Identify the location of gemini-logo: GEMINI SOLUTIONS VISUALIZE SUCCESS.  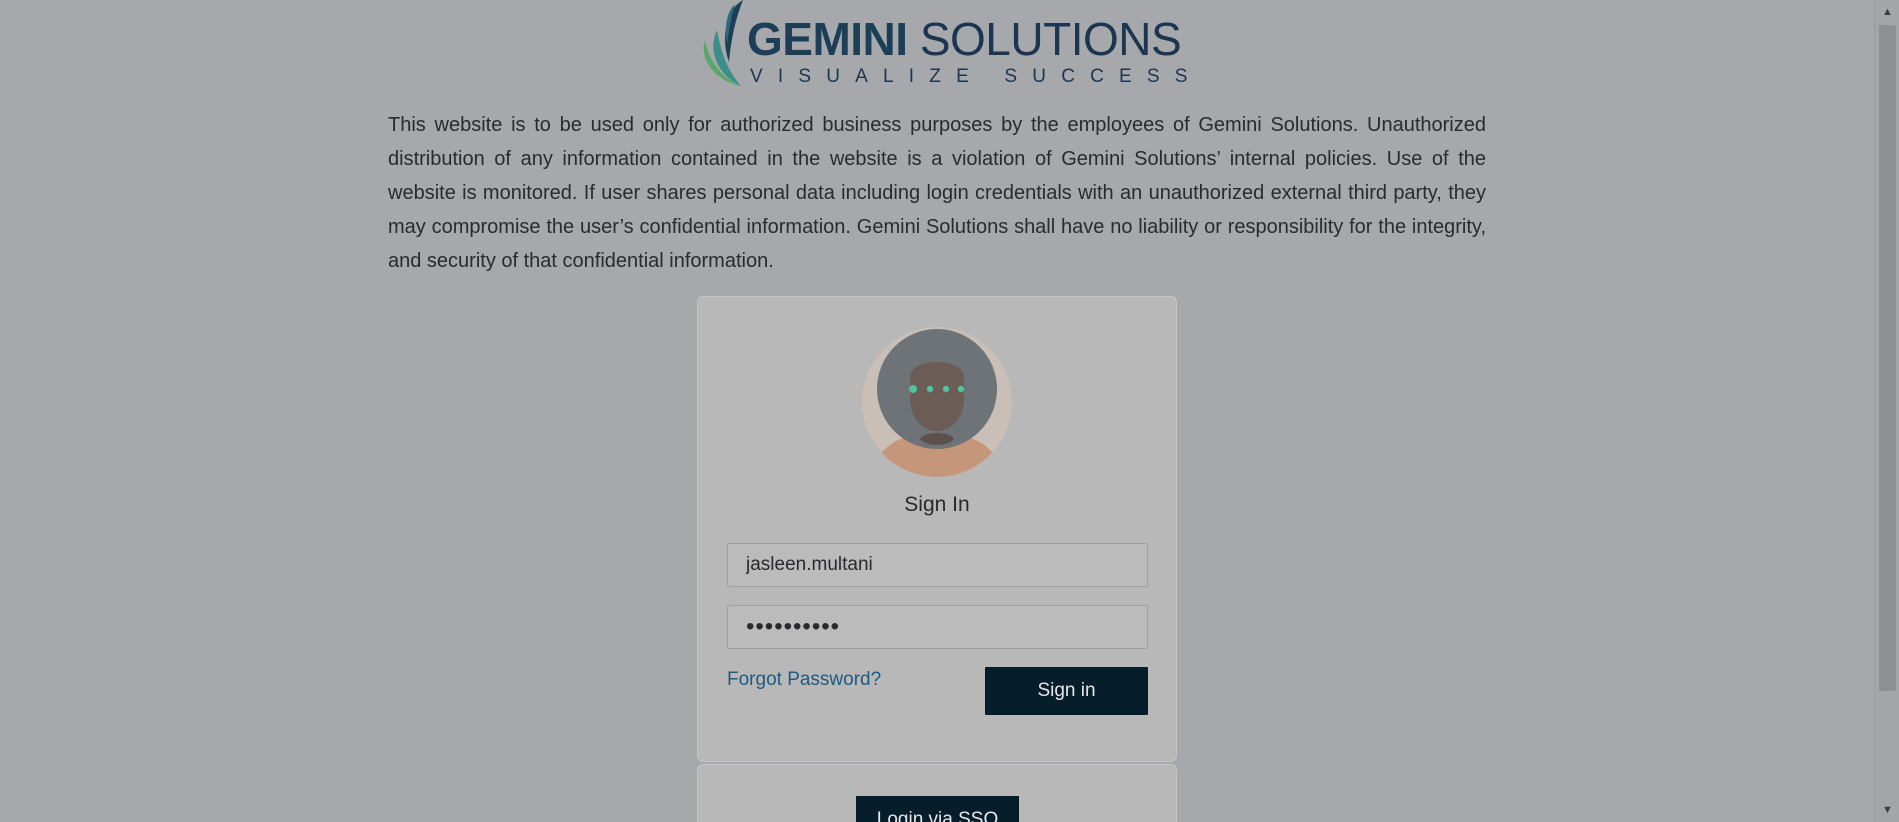
(941, 46).